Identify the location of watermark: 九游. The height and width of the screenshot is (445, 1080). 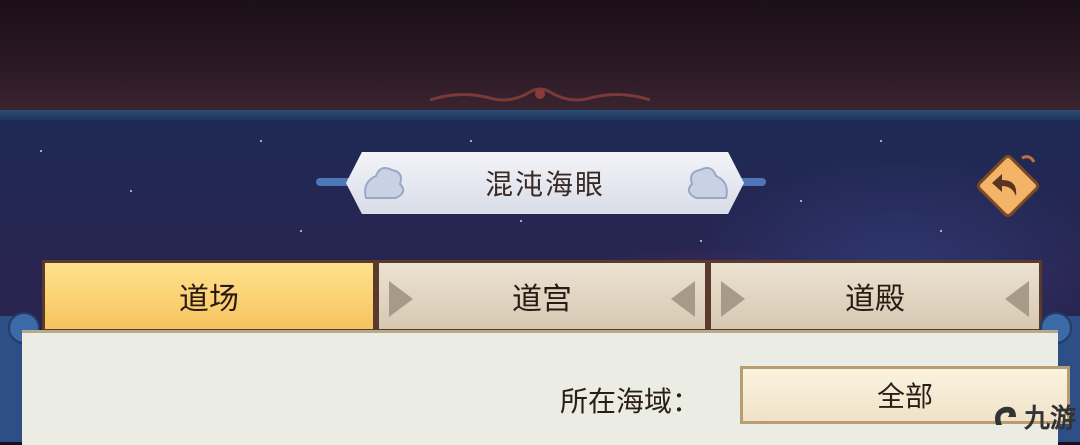
(1034, 416).